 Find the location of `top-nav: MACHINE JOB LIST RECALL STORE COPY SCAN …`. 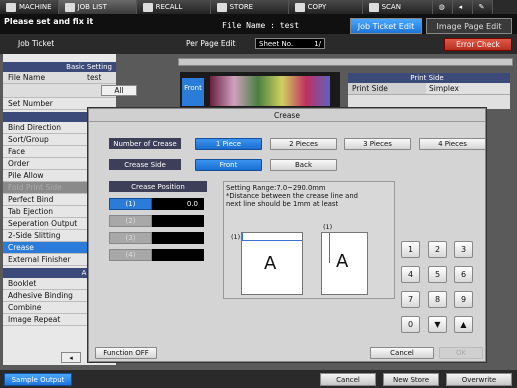

top-nav: MACHINE JOB LIST RECALL STORE COPY SCAN … is located at coordinates (258, 7).